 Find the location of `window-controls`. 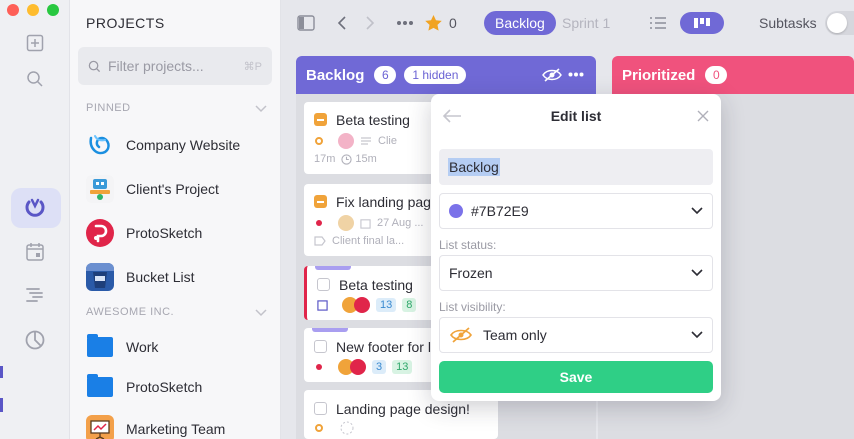

window-controls is located at coordinates (33, 10).